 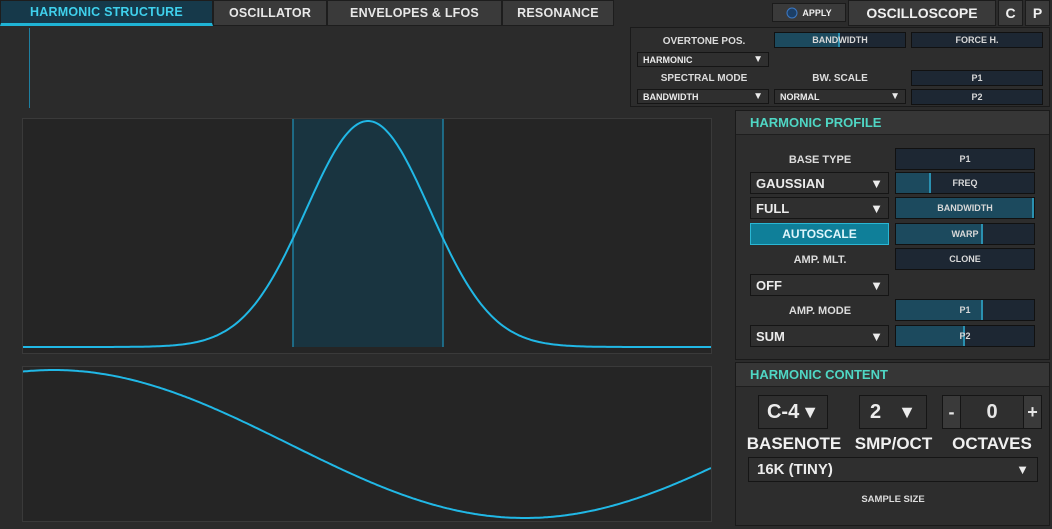 I want to click on profile-p1-slider: P1, so click(x=965, y=159).